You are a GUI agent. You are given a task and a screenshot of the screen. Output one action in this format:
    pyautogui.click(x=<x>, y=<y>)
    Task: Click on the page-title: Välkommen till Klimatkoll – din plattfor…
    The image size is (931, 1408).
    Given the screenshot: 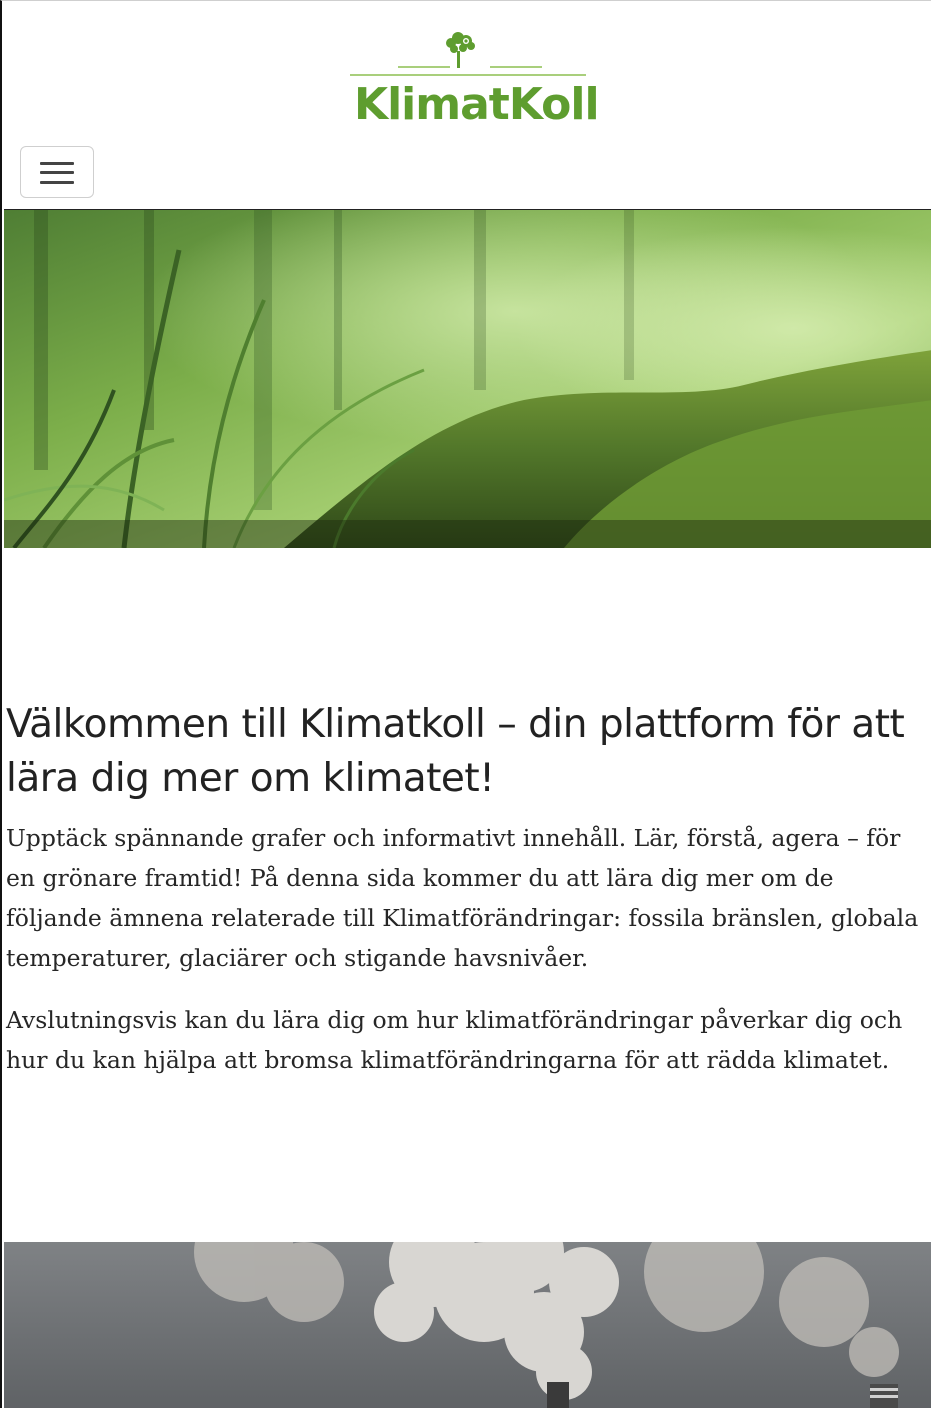 What is the action you would take?
    pyautogui.click(x=455, y=751)
    